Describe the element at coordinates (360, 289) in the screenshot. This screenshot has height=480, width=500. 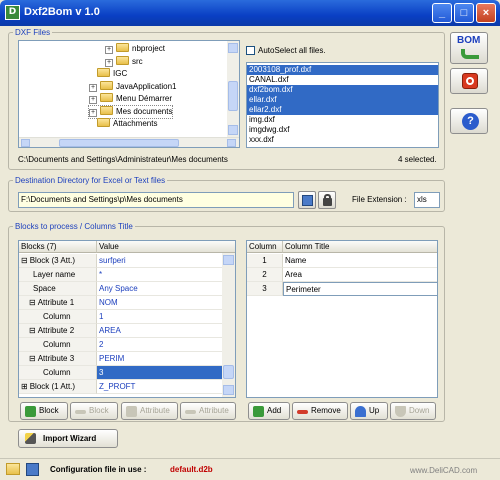
I see `column-title: Perimeter` at that location.